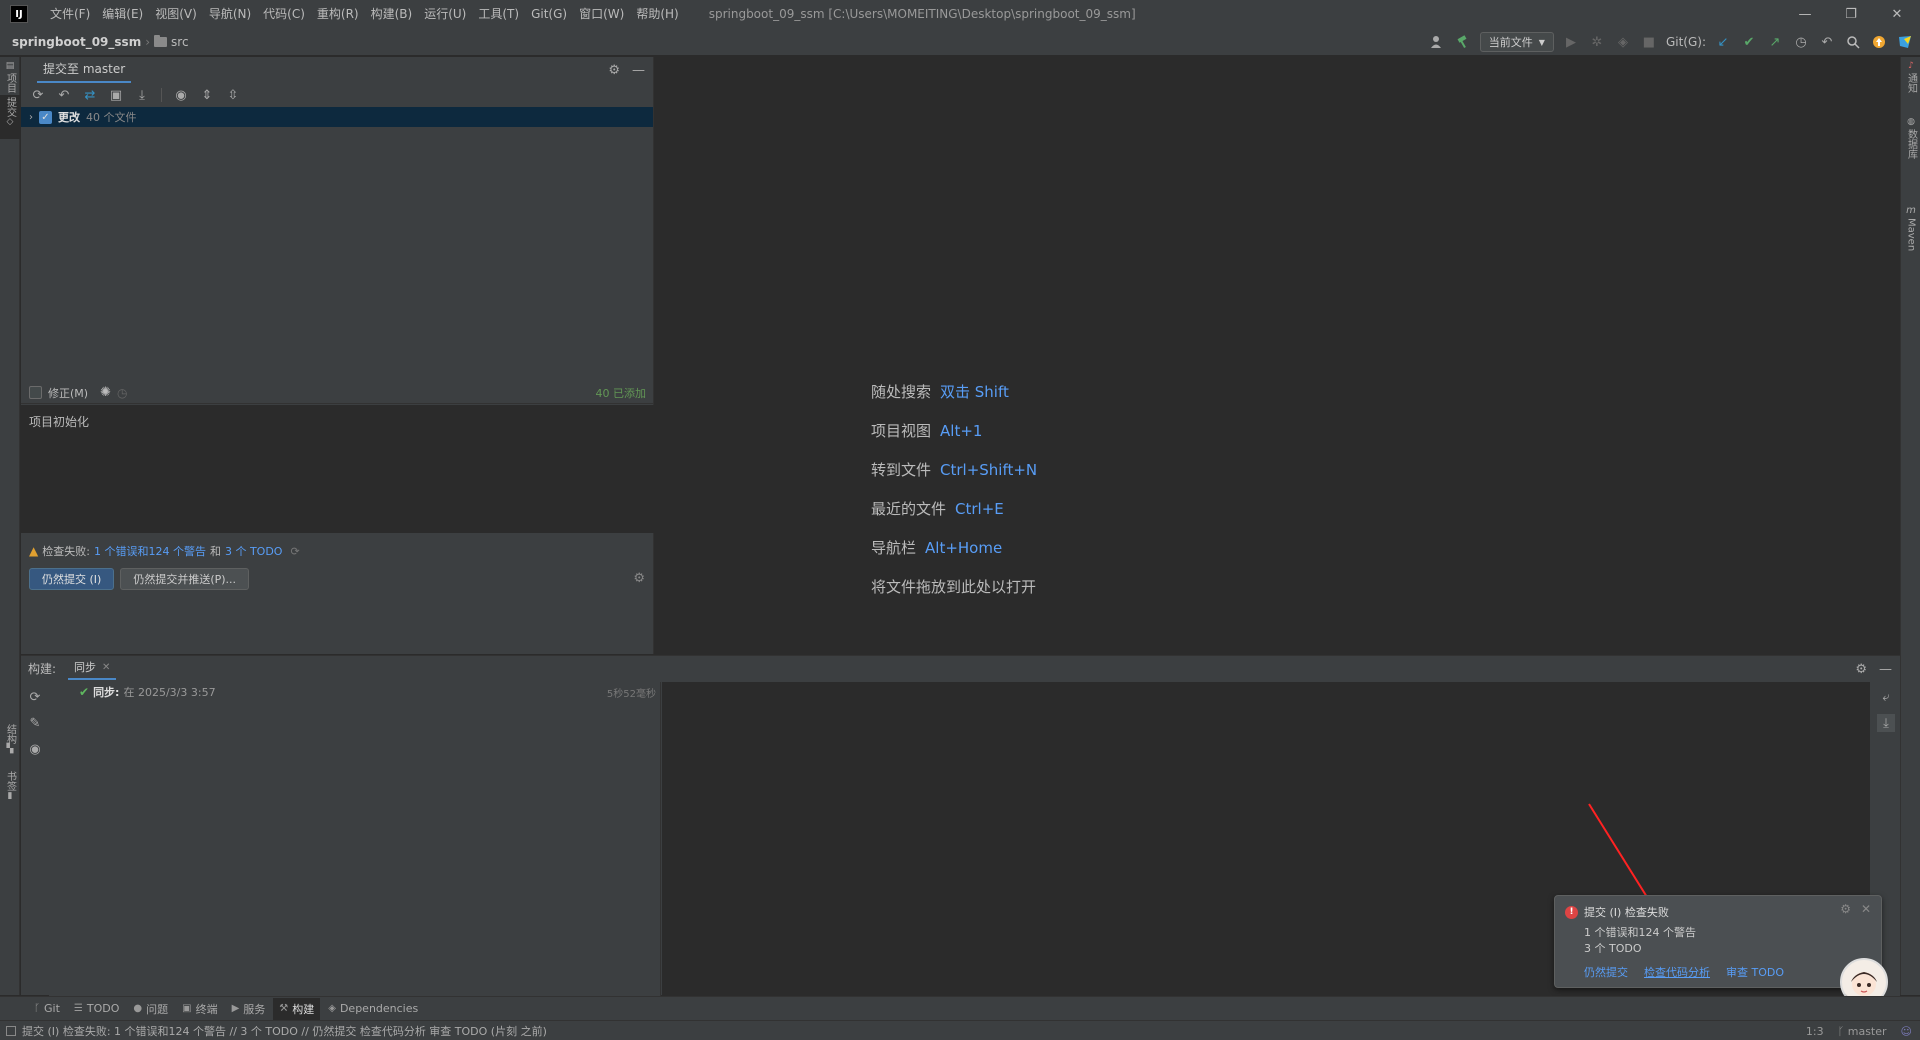 The image size is (1920, 1040). Describe the element at coordinates (498, 14) in the screenshot. I see `menu-tools: 工具(T)` at that location.